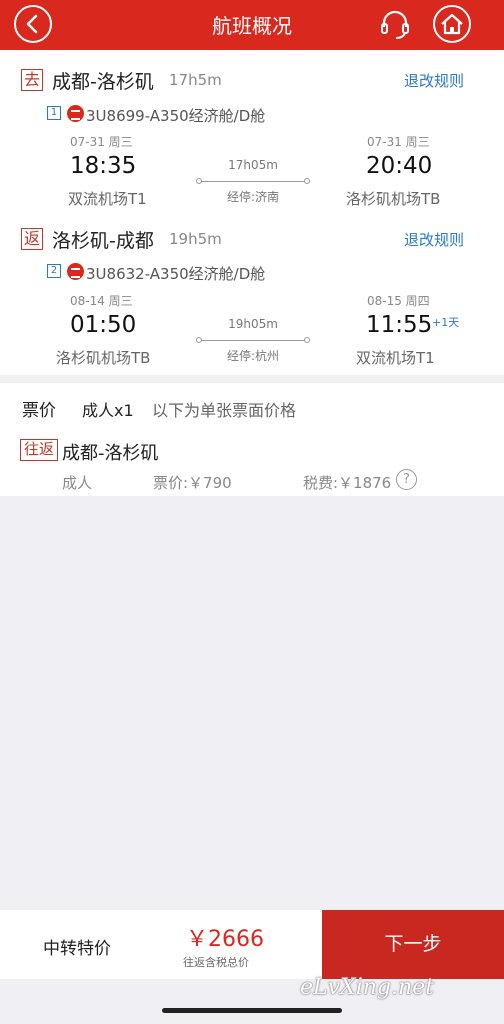 This screenshot has height=1024, width=504. Describe the element at coordinates (192, 483) in the screenshot. I see `fare-amount: 票价:￥790` at that location.